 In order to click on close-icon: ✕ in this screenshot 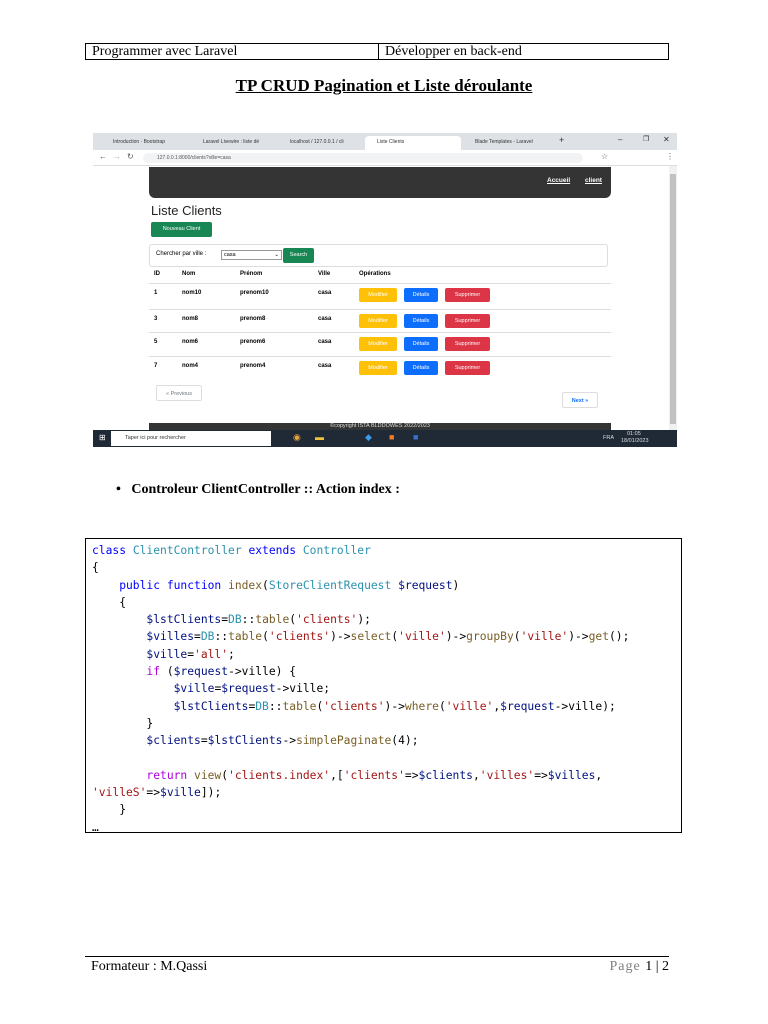, I will do `click(666, 139)`.